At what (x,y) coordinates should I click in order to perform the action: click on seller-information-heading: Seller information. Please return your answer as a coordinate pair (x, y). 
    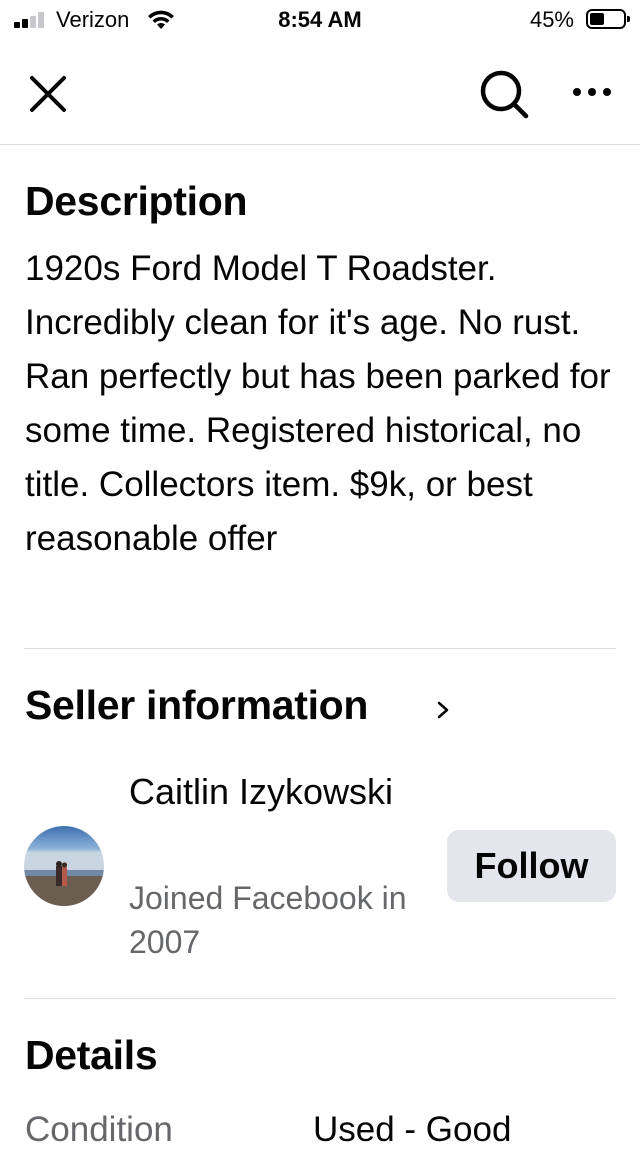
    Looking at the image, I should click on (196, 705).